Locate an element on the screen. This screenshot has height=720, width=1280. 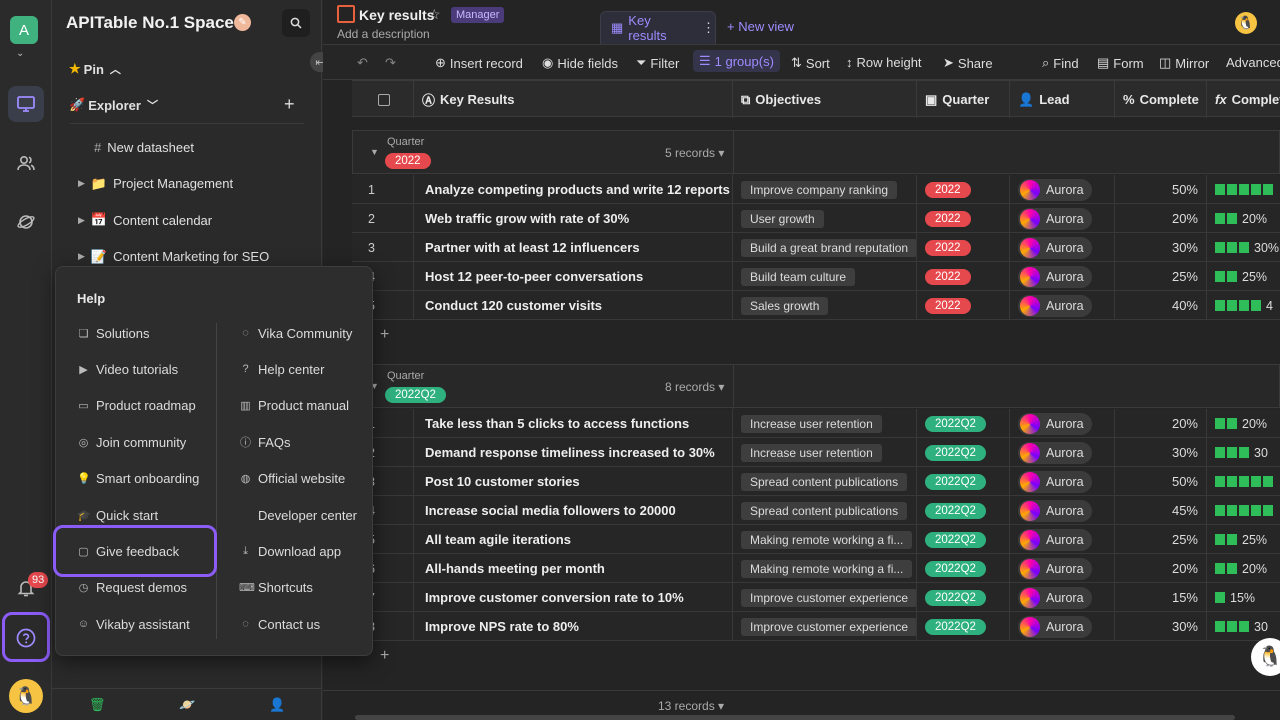
column-objectives: ⧉ Objectives is located at coordinates (825, 99).